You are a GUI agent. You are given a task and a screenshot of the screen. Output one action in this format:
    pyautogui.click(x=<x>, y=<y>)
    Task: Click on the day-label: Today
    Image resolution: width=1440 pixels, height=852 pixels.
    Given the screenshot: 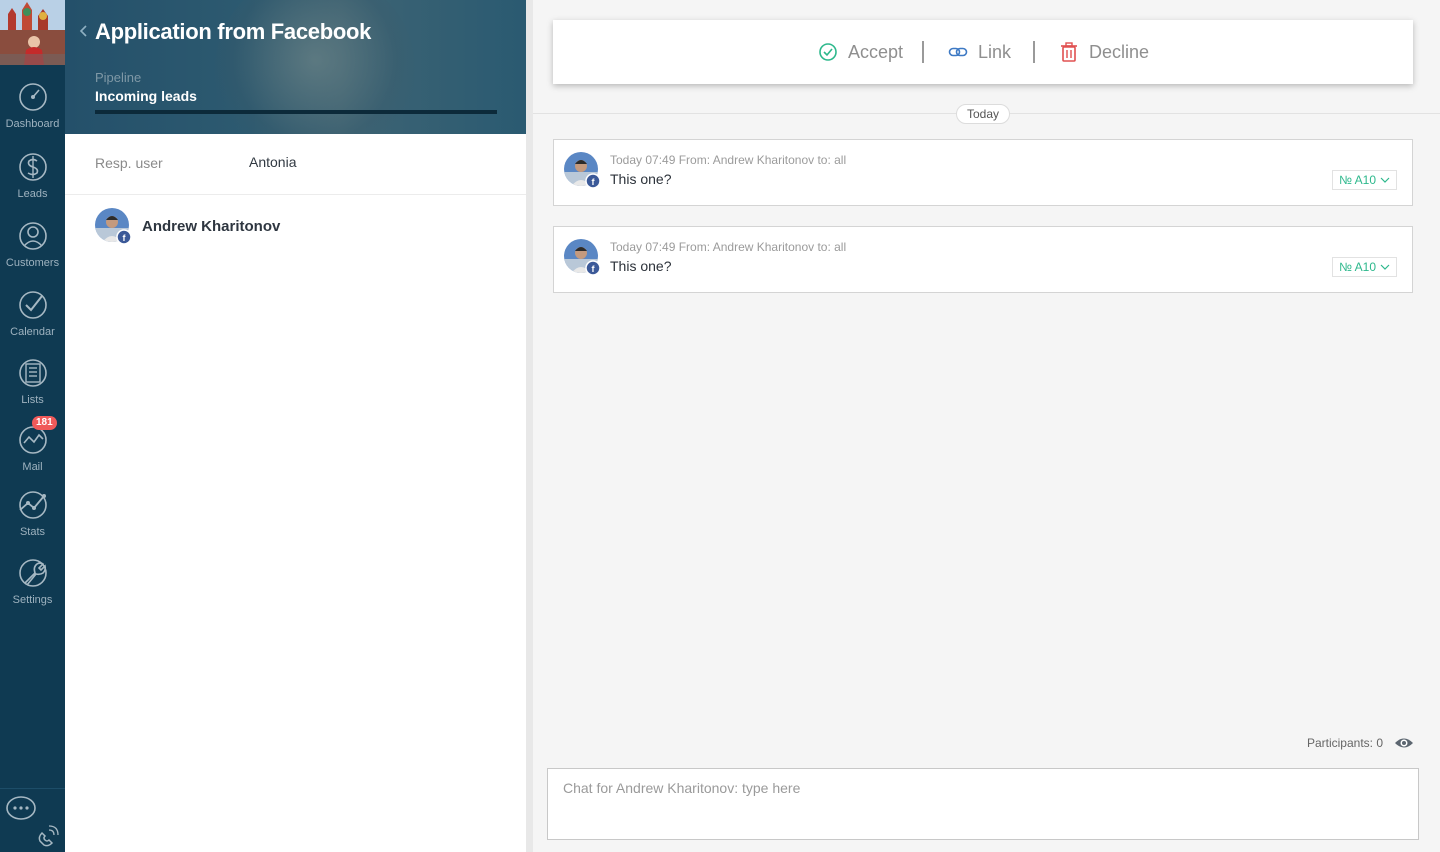 What is the action you would take?
    pyautogui.click(x=983, y=114)
    